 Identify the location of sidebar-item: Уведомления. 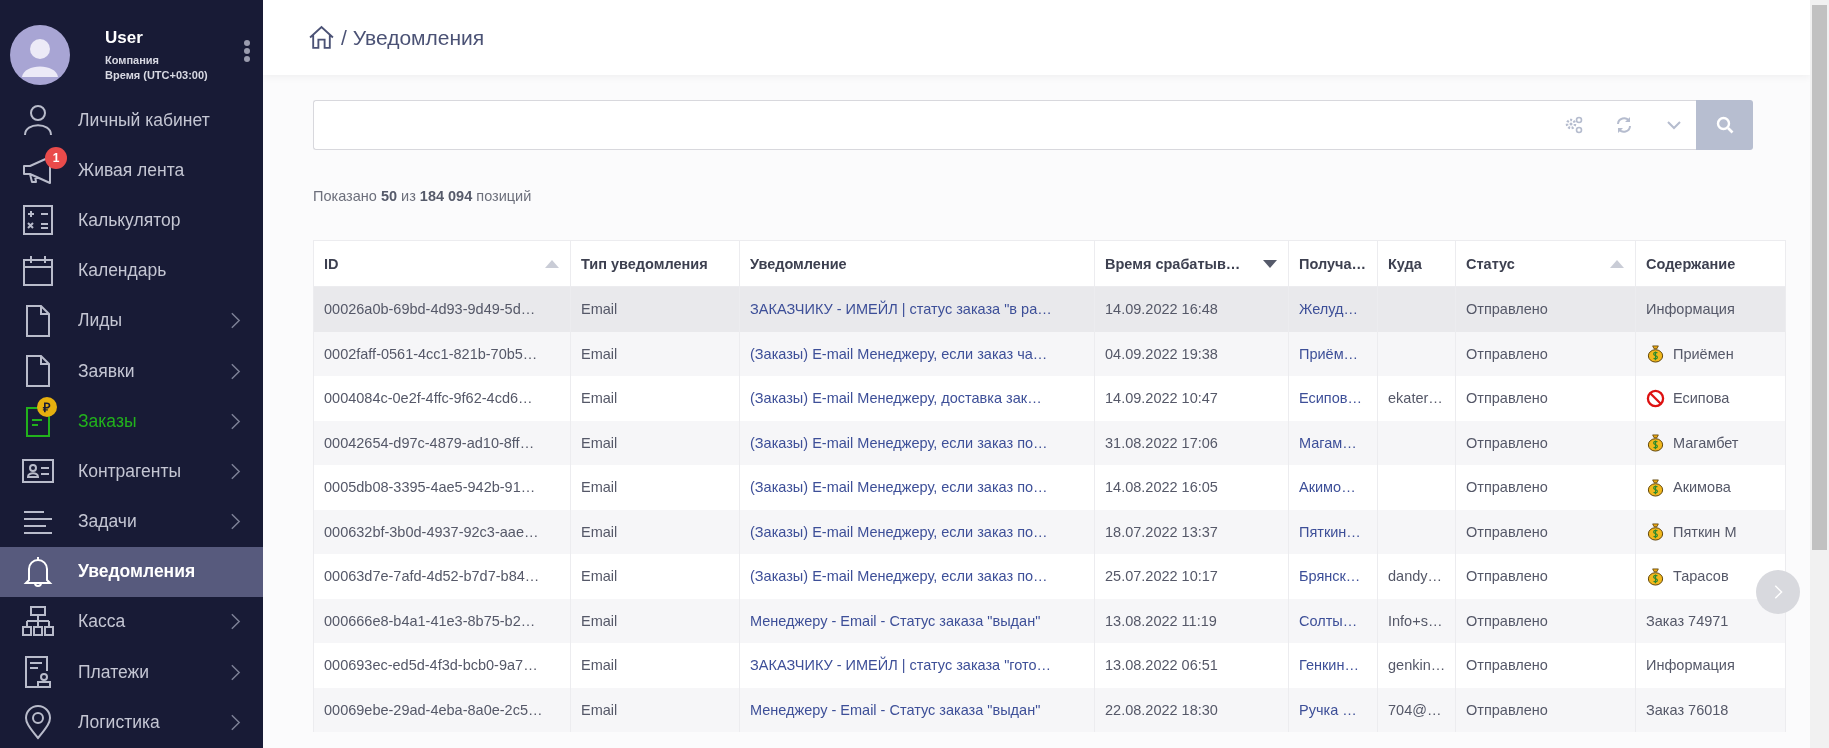
(131, 571).